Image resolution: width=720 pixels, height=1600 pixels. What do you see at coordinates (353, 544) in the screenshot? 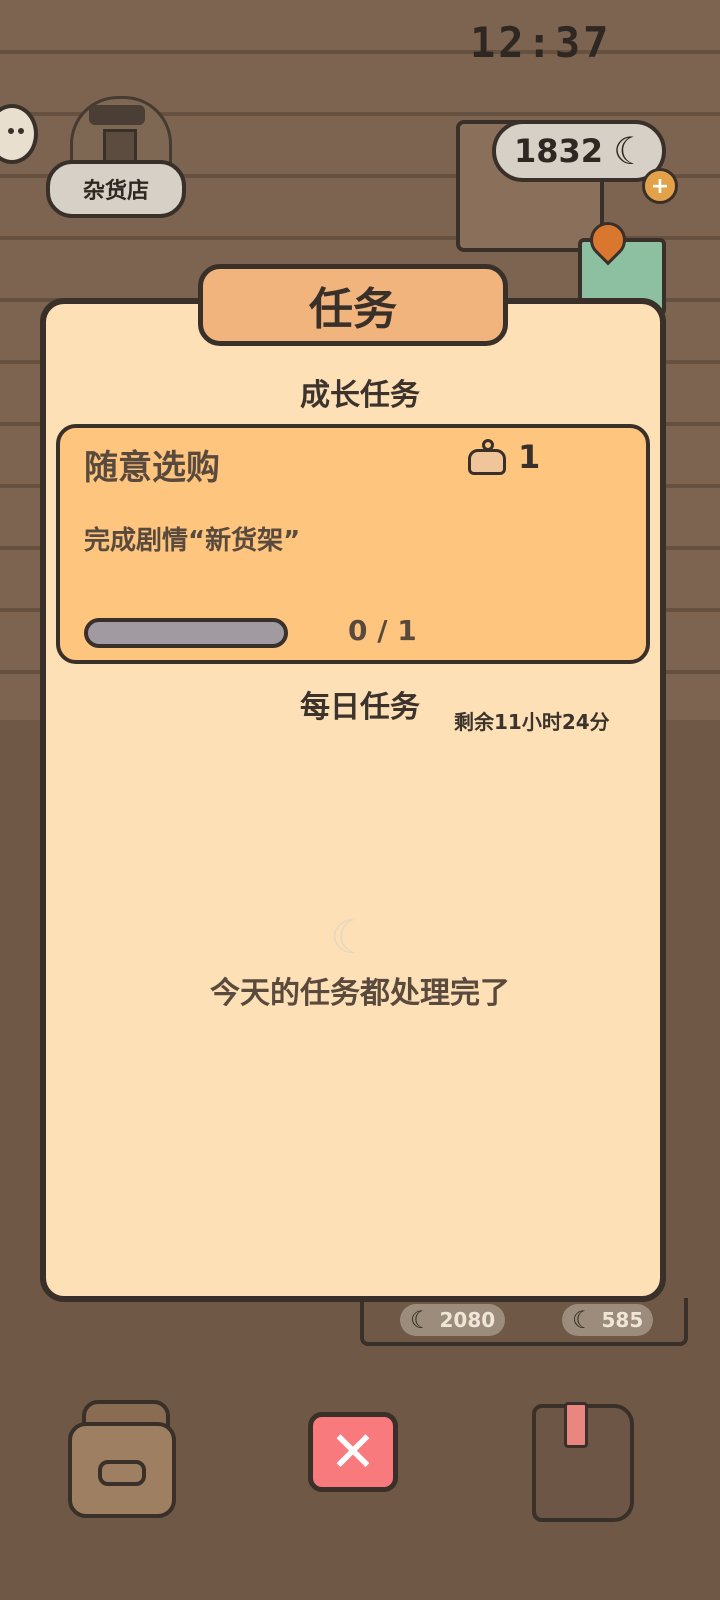
I see `task-card: 随意选购 1 完成剧情“新货架” 0 / 1` at bounding box center [353, 544].